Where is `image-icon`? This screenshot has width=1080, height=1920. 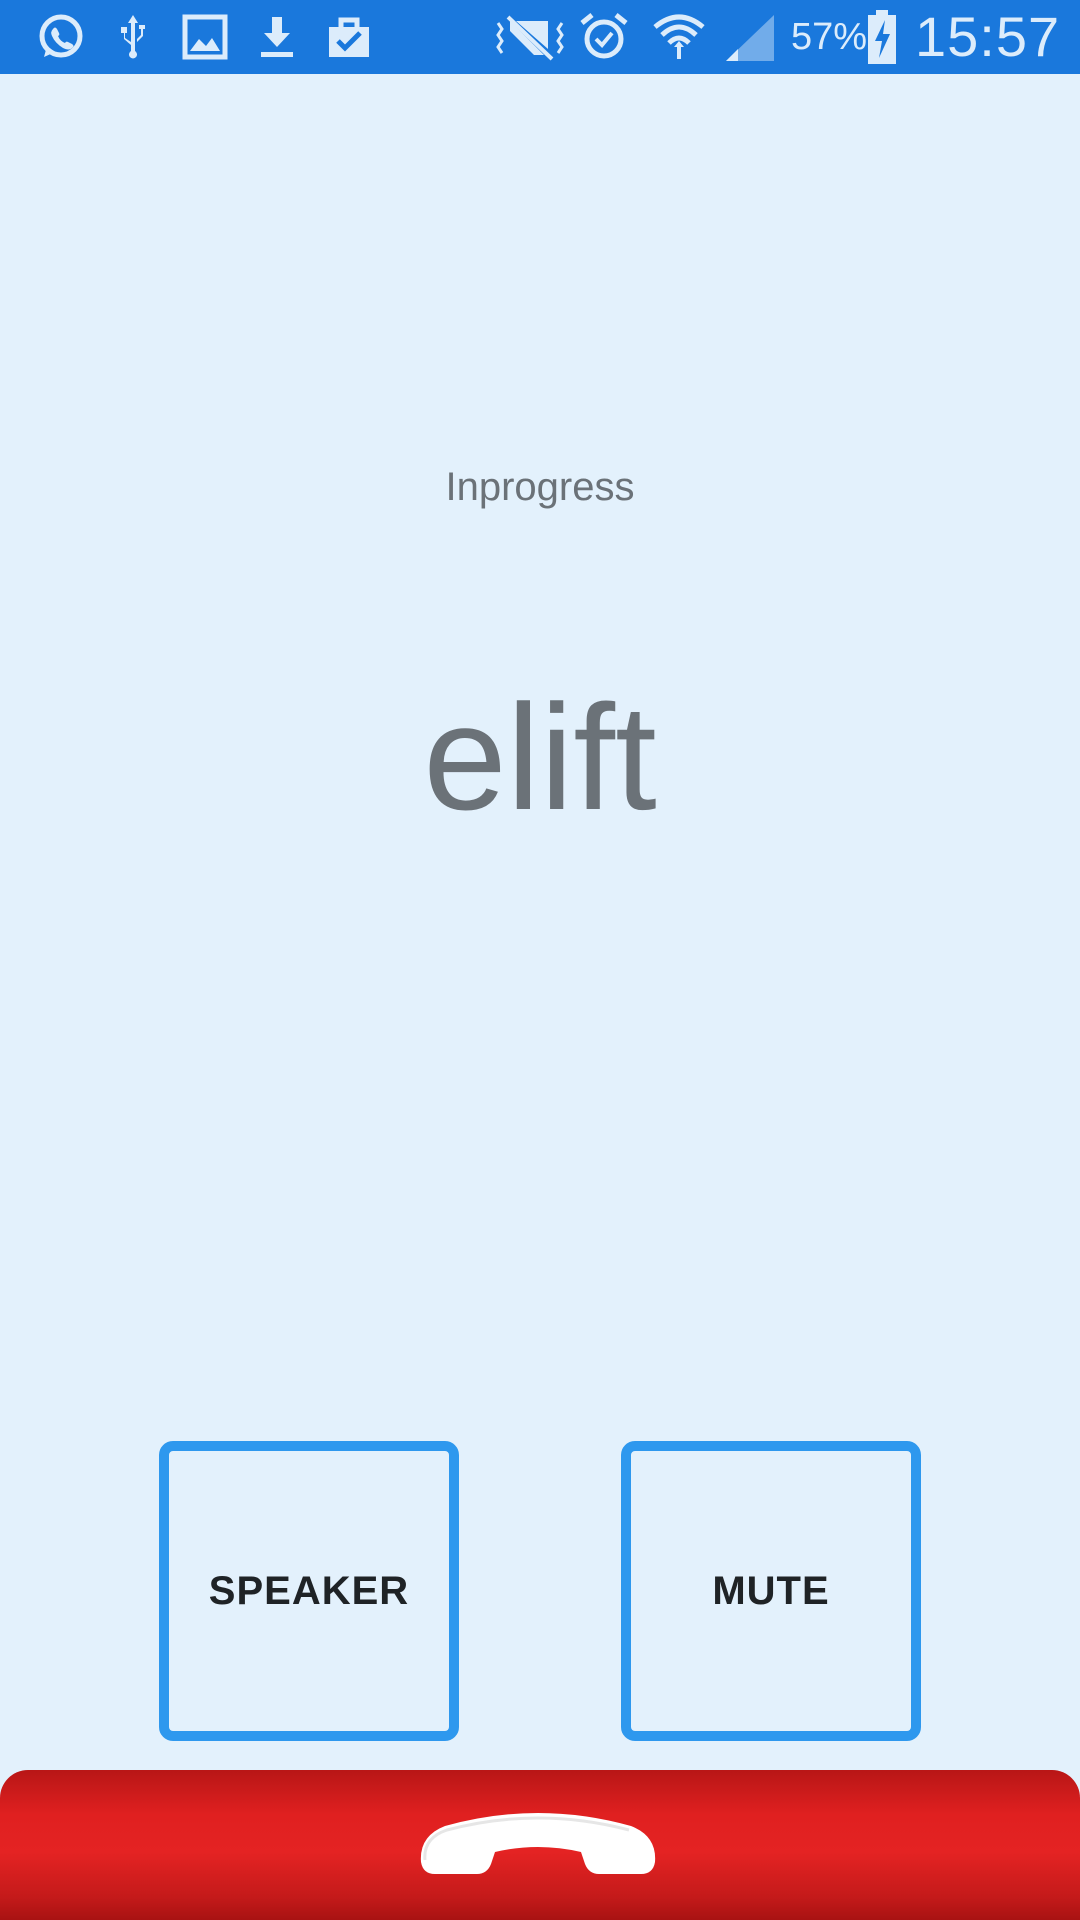
image-icon is located at coordinates (205, 37).